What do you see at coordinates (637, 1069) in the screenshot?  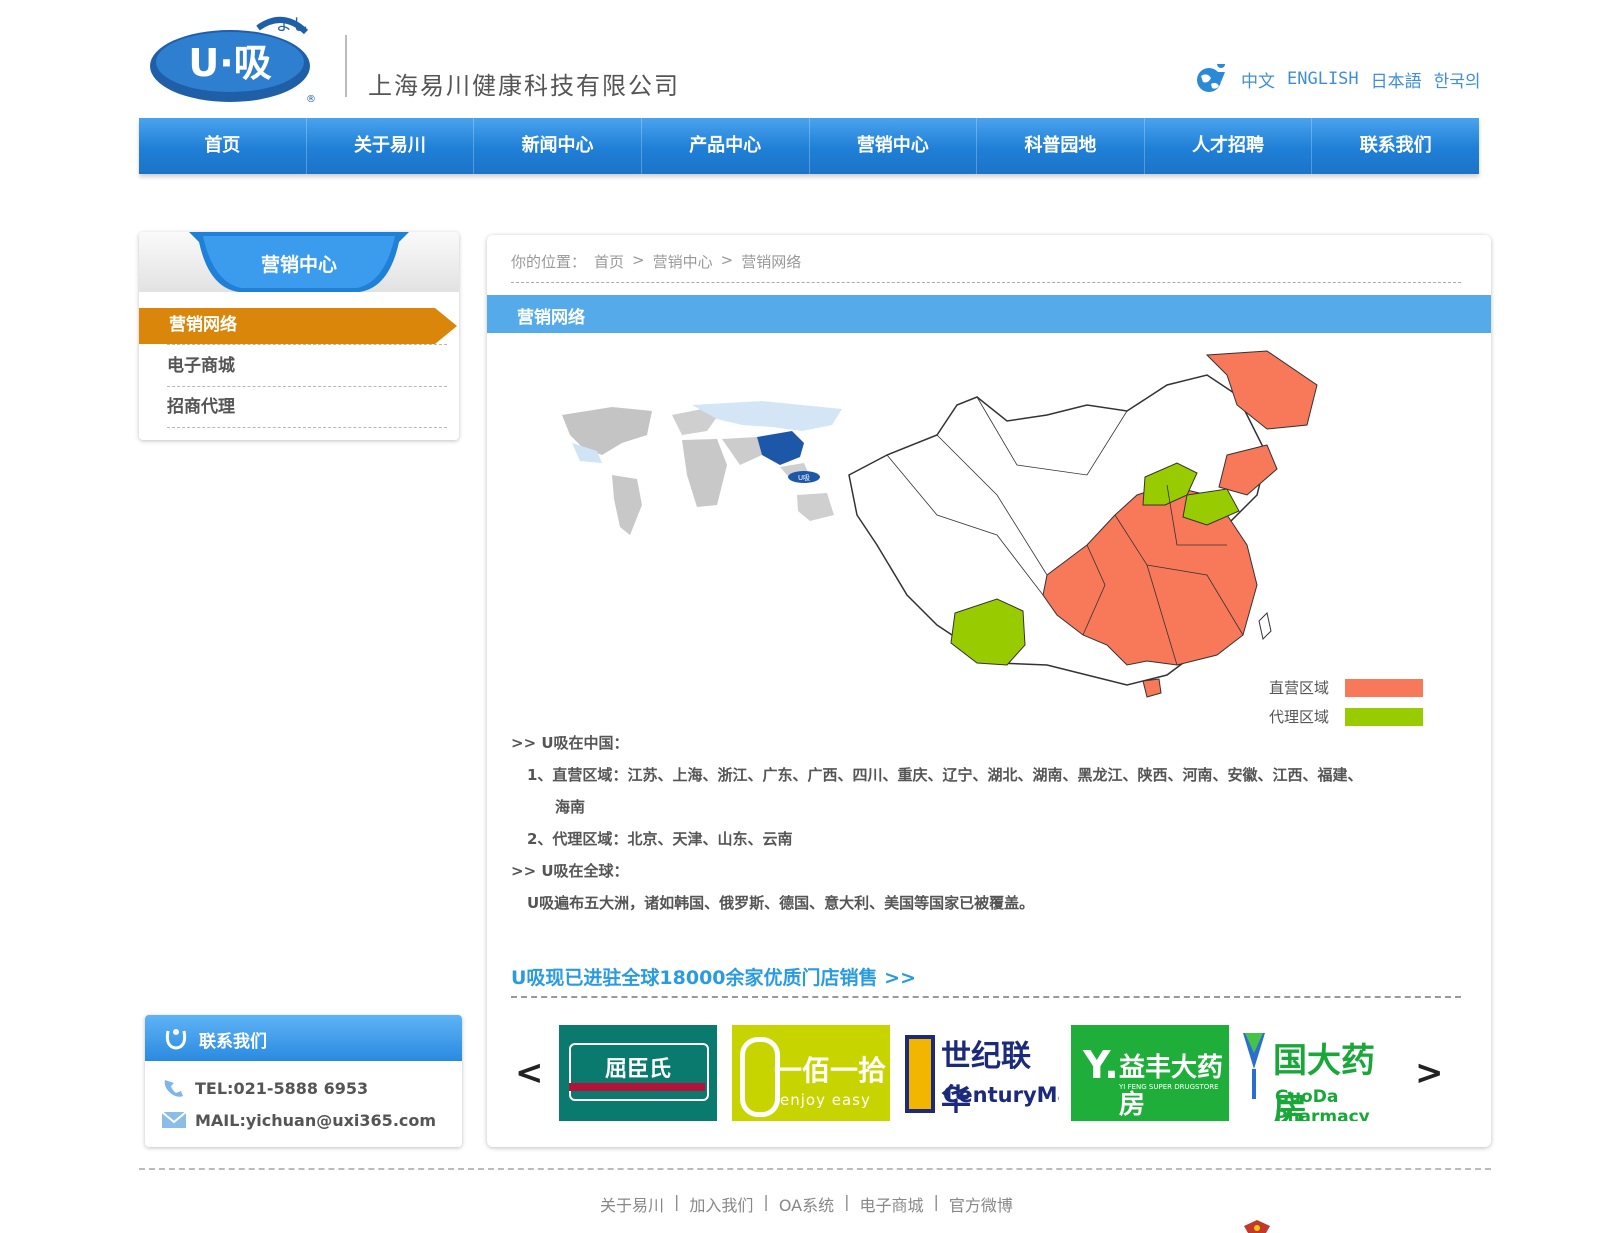 I see `brand-watsons-name: 屈臣氏` at bounding box center [637, 1069].